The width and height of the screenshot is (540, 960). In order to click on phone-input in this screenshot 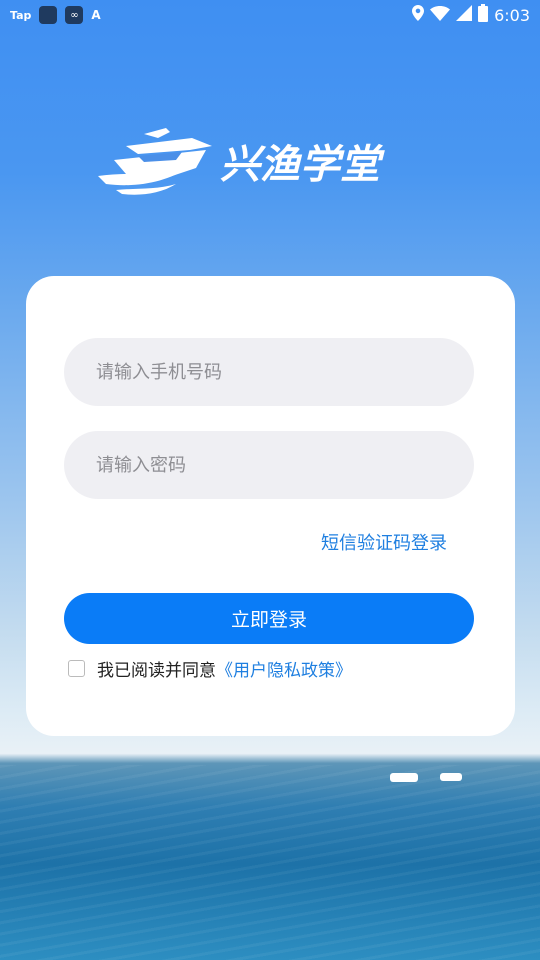, I will do `click(269, 372)`.